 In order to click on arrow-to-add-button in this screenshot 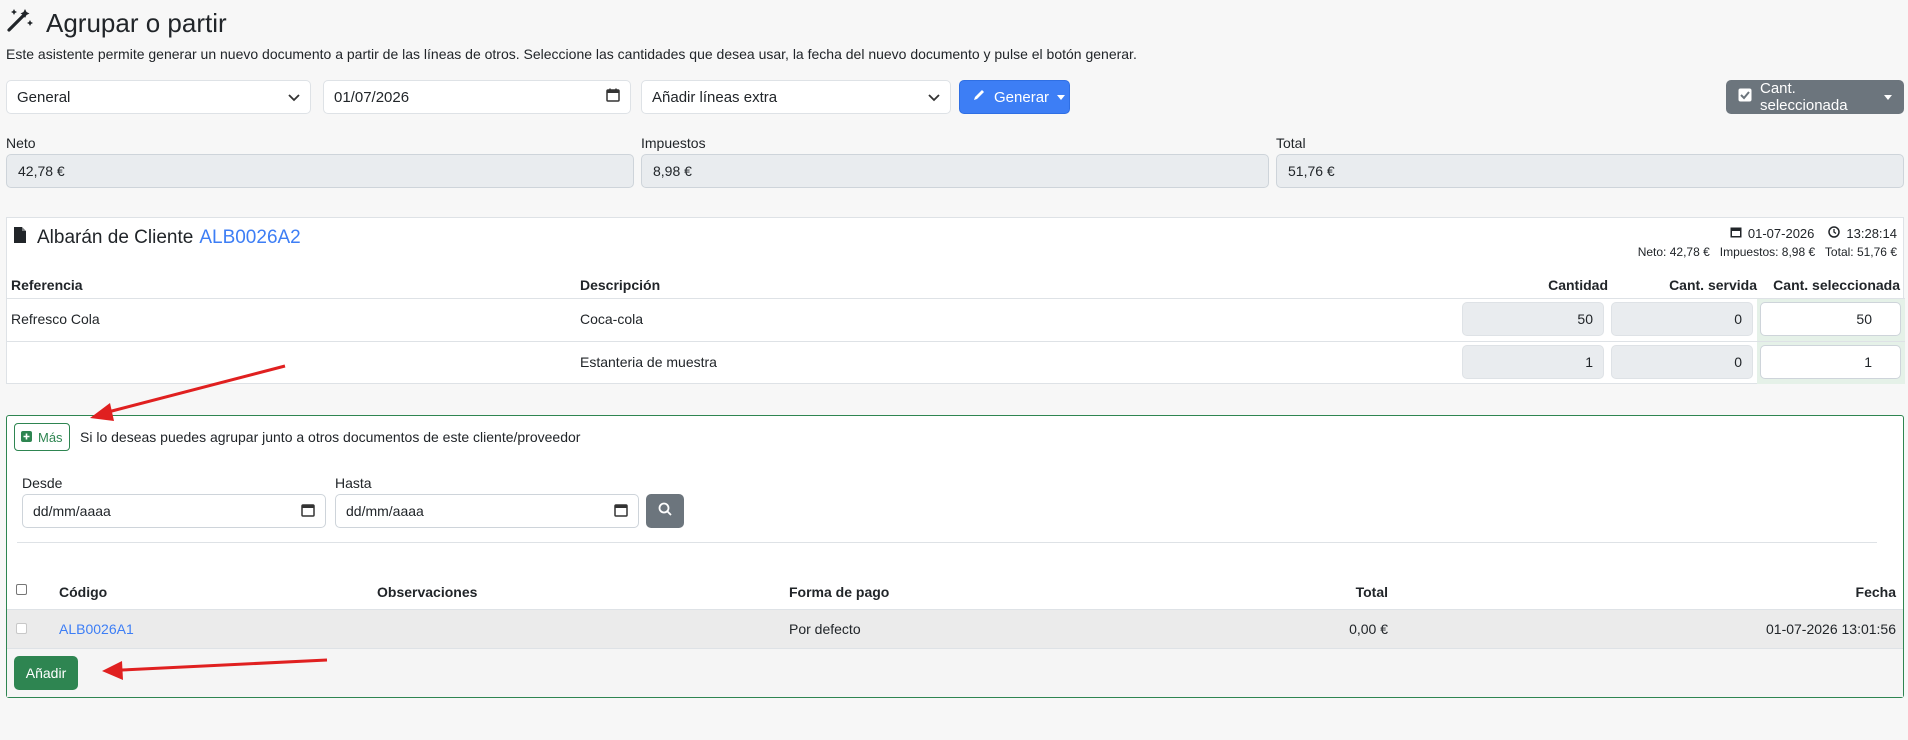, I will do `click(215, 669)`.